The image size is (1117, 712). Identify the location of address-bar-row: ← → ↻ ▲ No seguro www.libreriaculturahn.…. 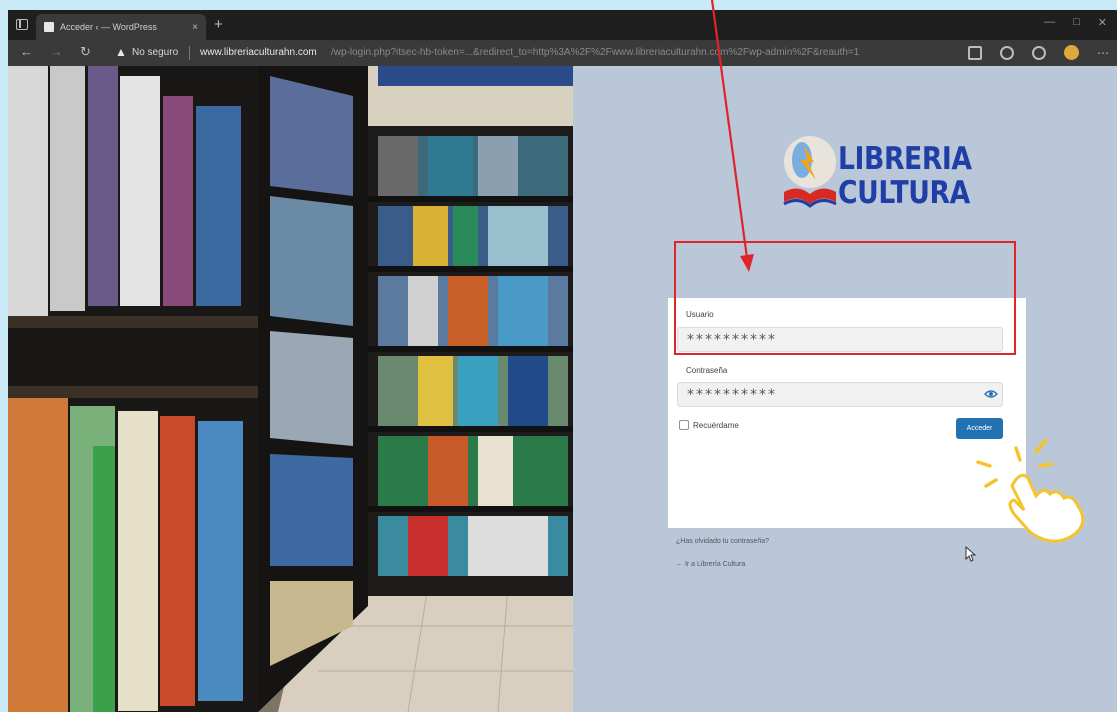
(562, 53).